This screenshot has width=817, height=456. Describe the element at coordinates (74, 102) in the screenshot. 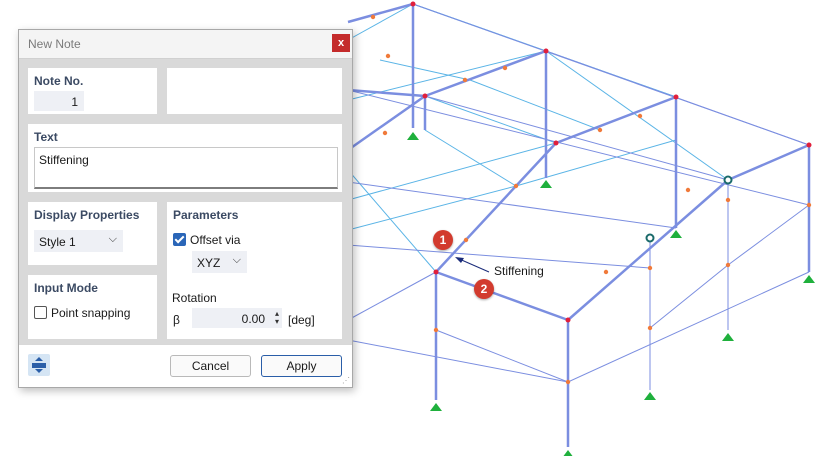

I see `note-no-value: 1` at that location.